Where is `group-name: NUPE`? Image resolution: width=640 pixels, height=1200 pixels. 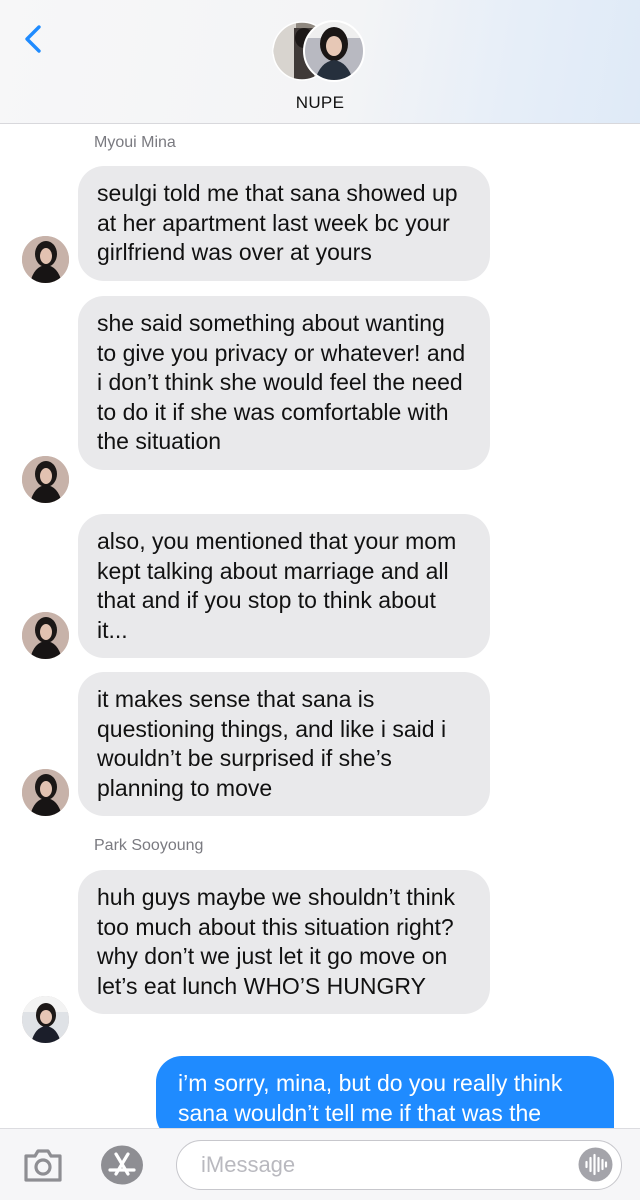
group-name: NUPE is located at coordinates (320, 103).